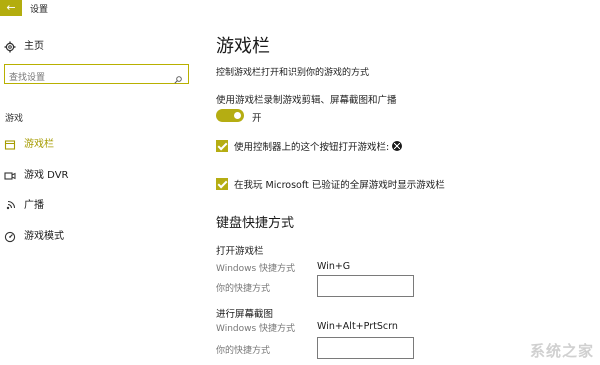 Image resolution: width=600 pixels, height=365 pixels. Describe the element at coordinates (255, 223) in the screenshot. I see `keyboard-shortcuts-title: 键盘快捷方式` at that location.